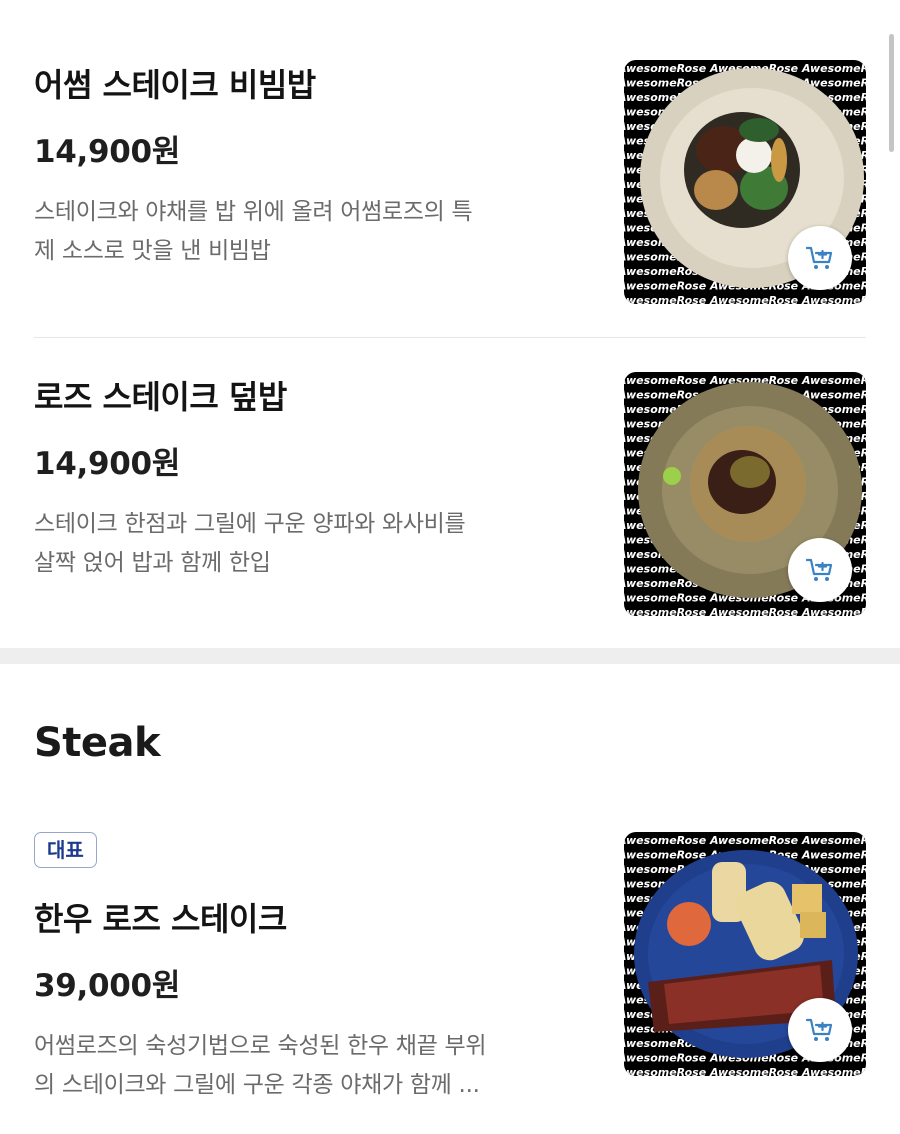  I want to click on section-separator, so click(450, 656).